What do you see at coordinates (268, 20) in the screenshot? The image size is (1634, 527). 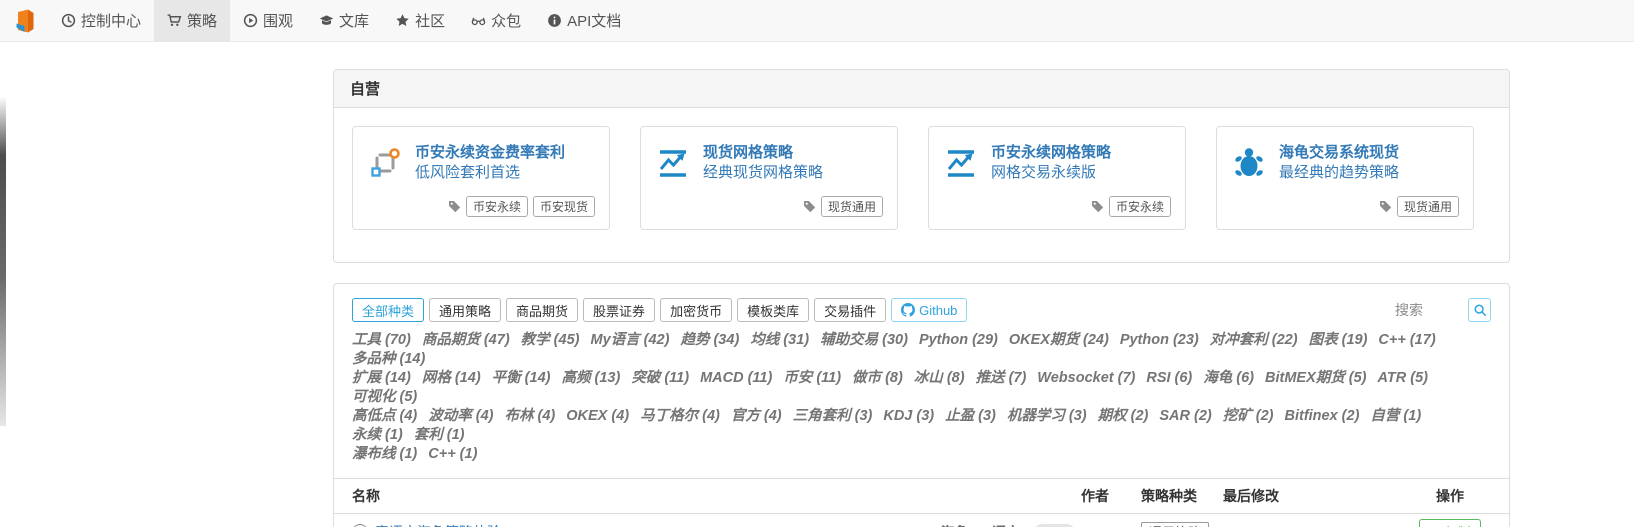 I see `nav-item: 围观` at bounding box center [268, 20].